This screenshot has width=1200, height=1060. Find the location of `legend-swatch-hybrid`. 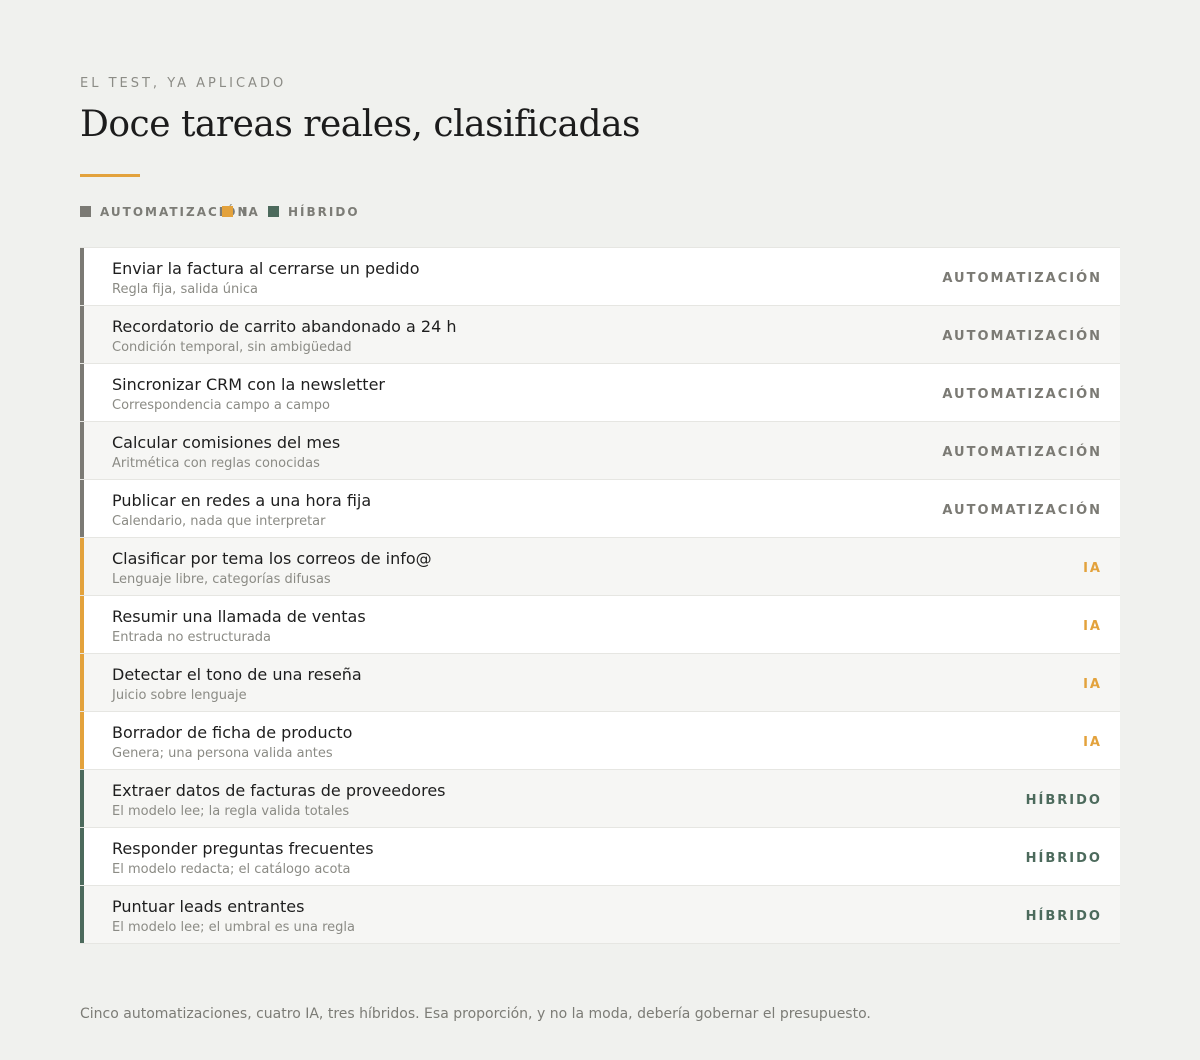

legend-swatch-hybrid is located at coordinates (273, 211).